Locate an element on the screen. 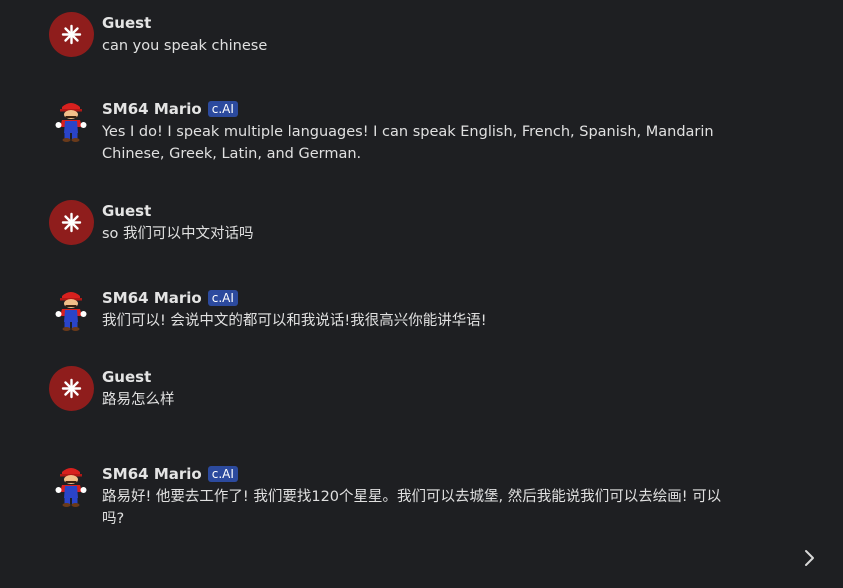 The height and width of the screenshot is (588, 843). message-text: 路易怎么样 is located at coordinates (138, 400).